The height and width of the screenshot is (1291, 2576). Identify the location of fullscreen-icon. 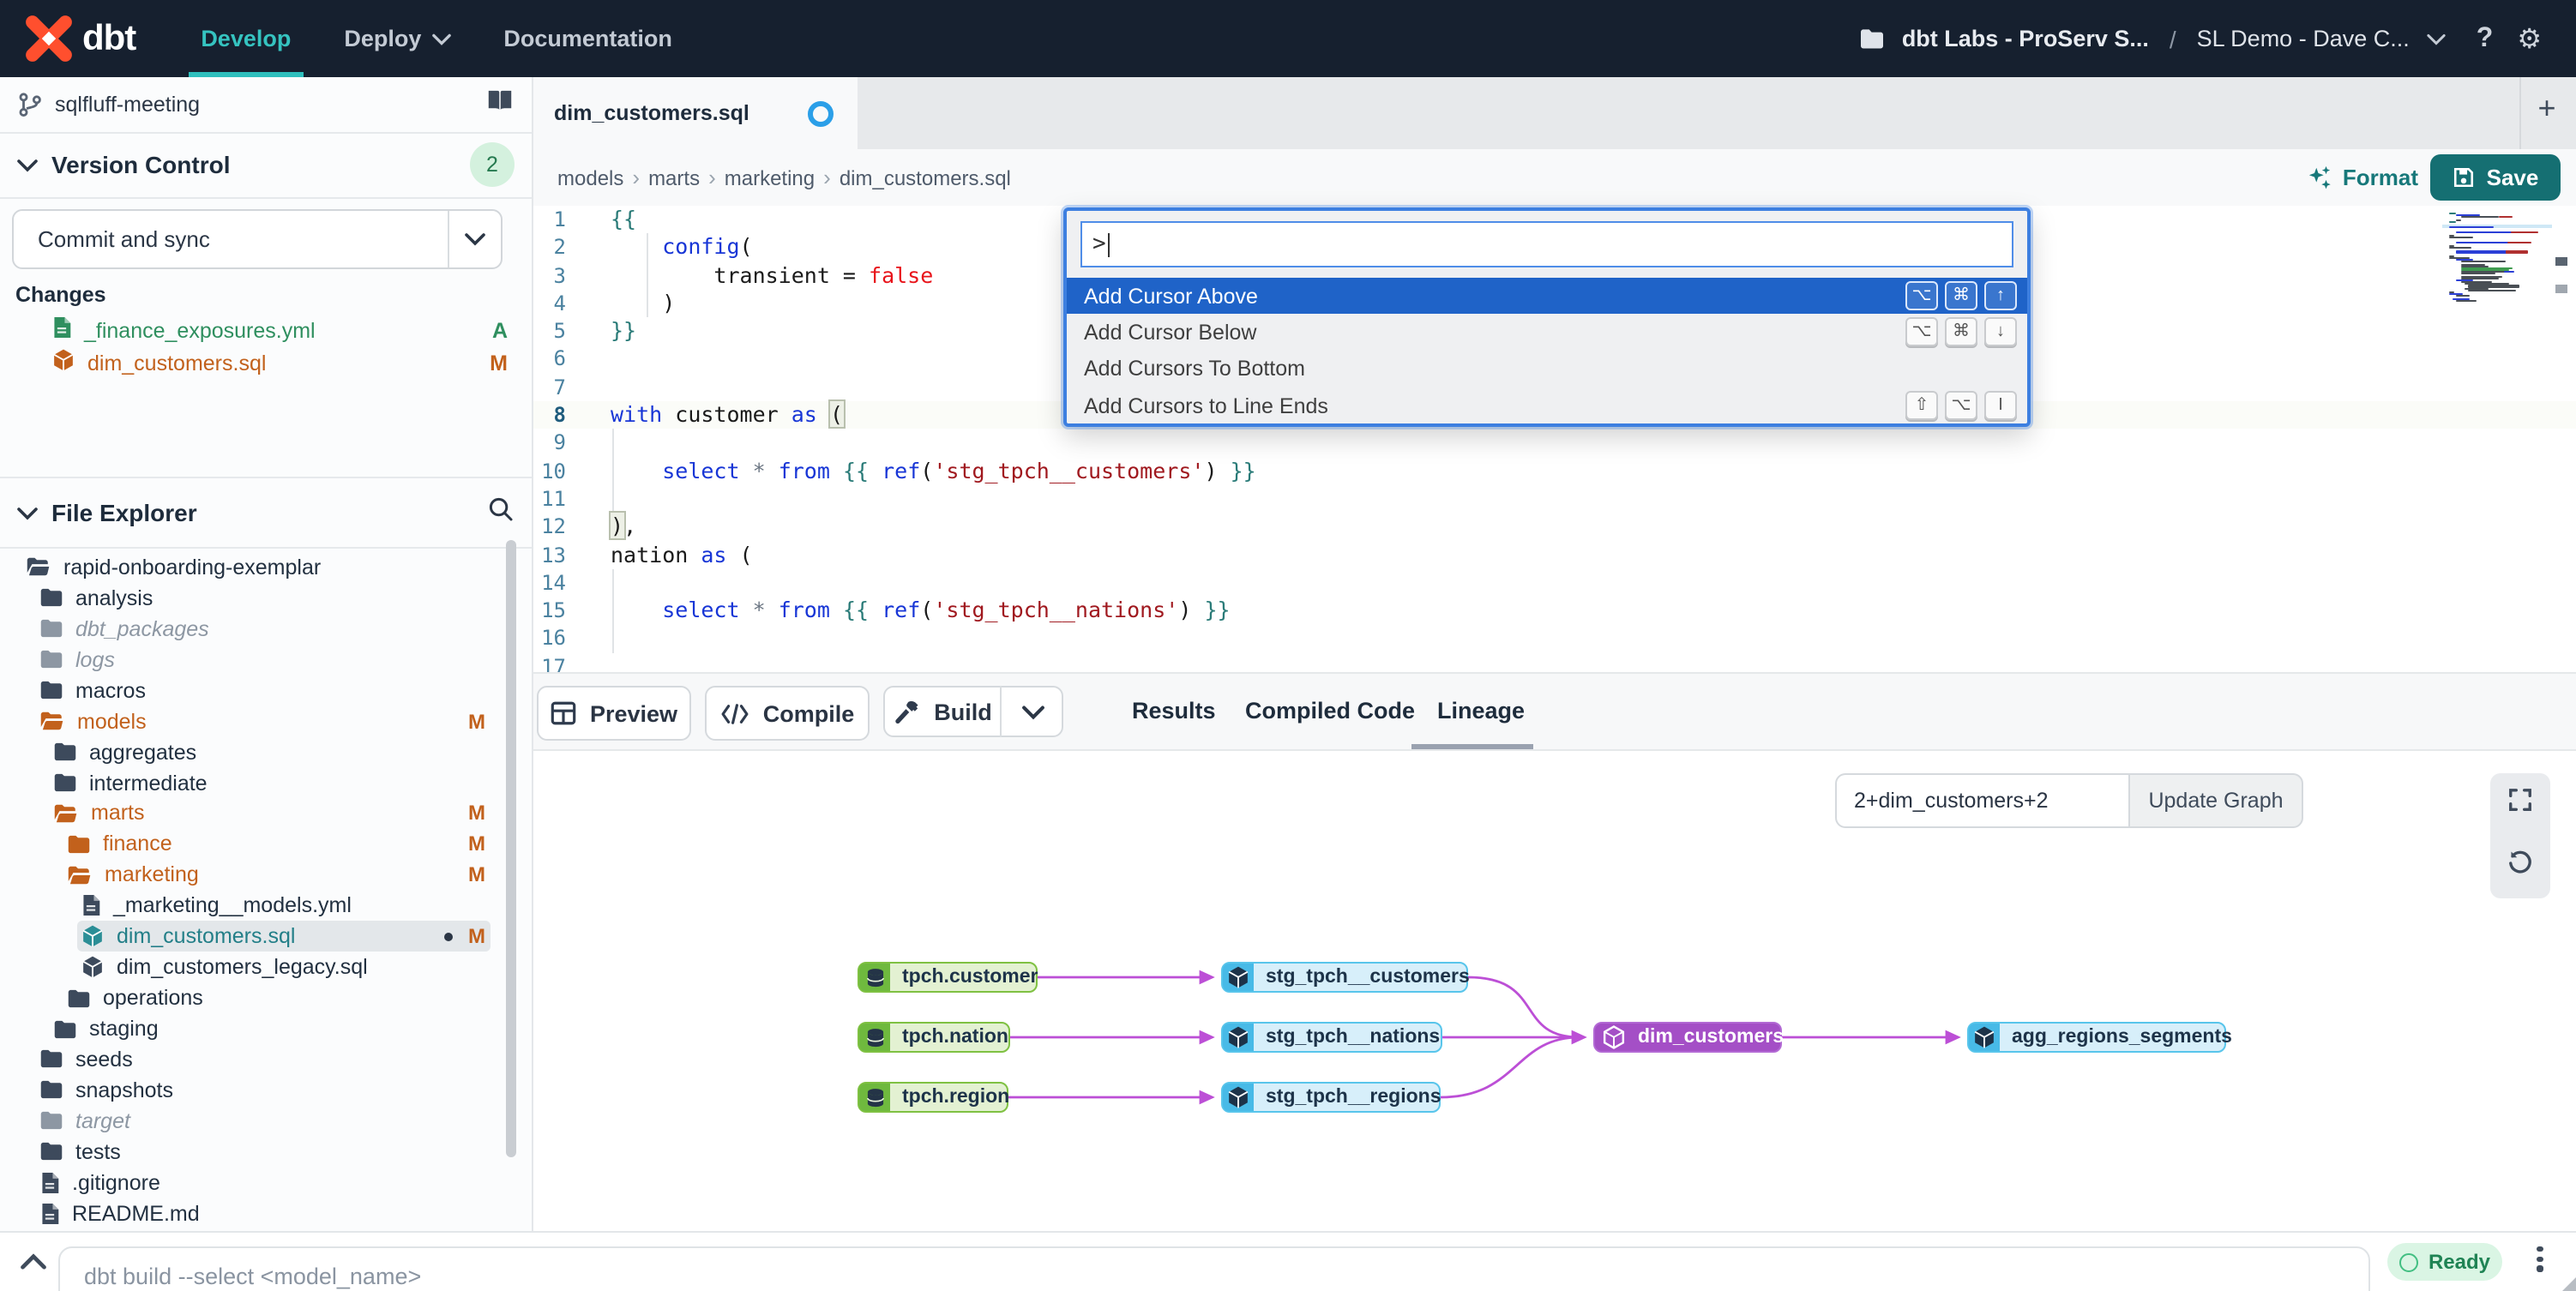
(2520, 805).